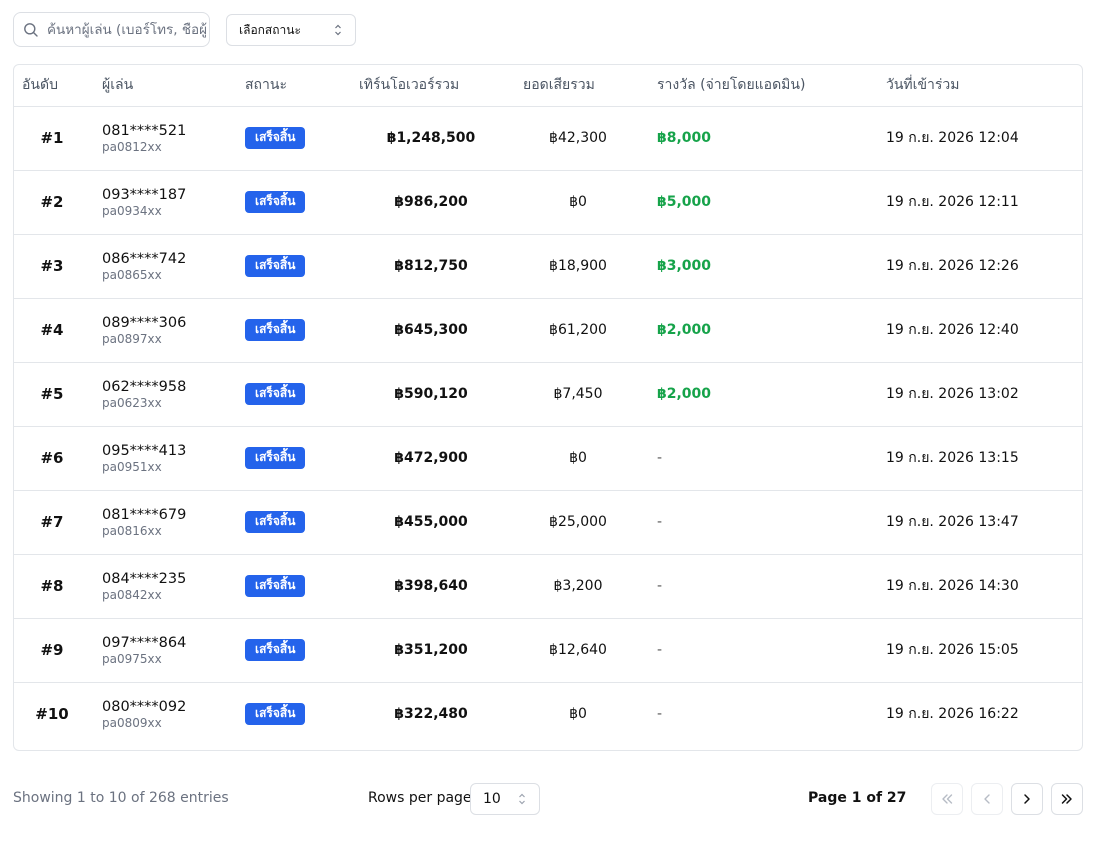 The image size is (1096, 843). What do you see at coordinates (758, 86) in the screenshot?
I see `header-prize: รางวัล (จ่ายโดยแอดมิน)` at bounding box center [758, 86].